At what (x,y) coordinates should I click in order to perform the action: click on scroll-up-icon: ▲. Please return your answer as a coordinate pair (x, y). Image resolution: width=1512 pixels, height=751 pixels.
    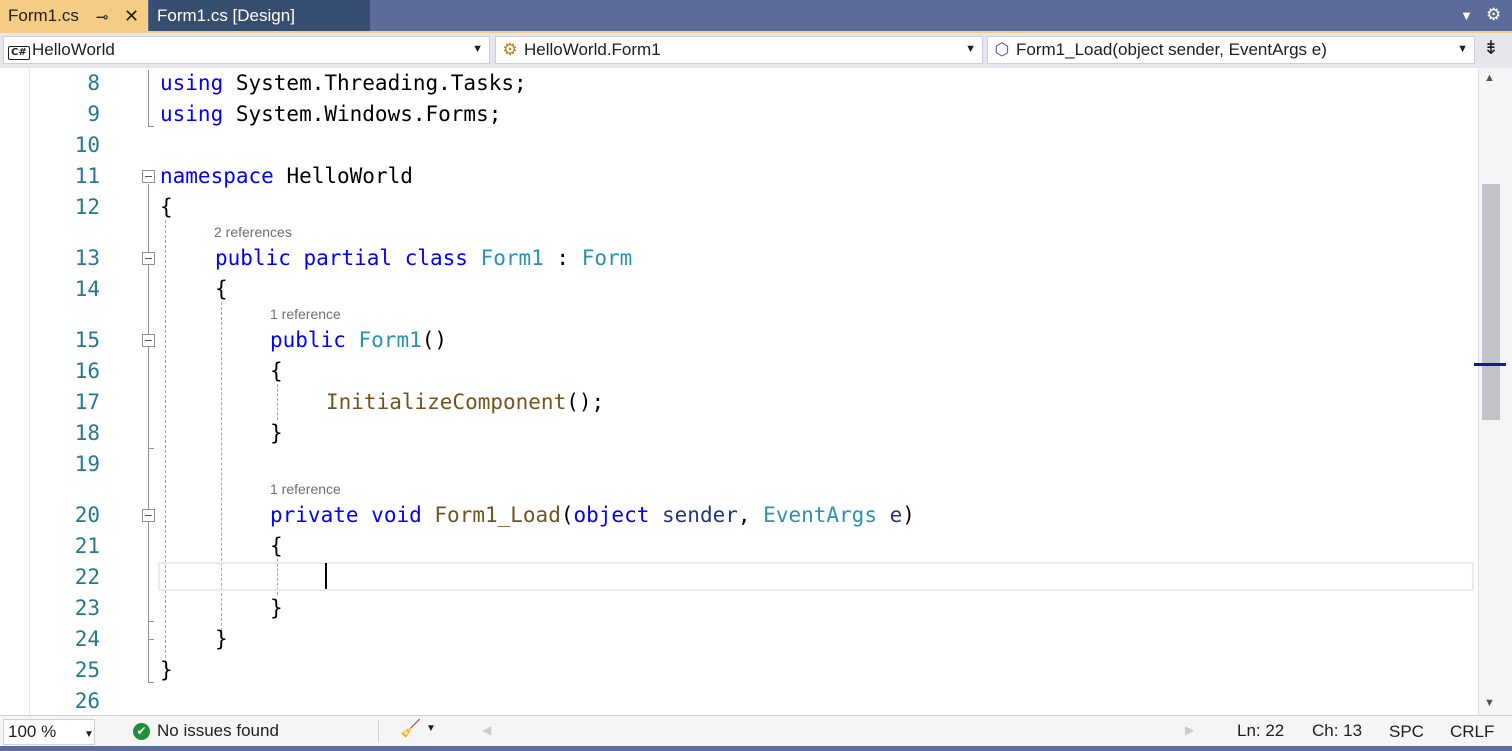
    Looking at the image, I should click on (1489, 78).